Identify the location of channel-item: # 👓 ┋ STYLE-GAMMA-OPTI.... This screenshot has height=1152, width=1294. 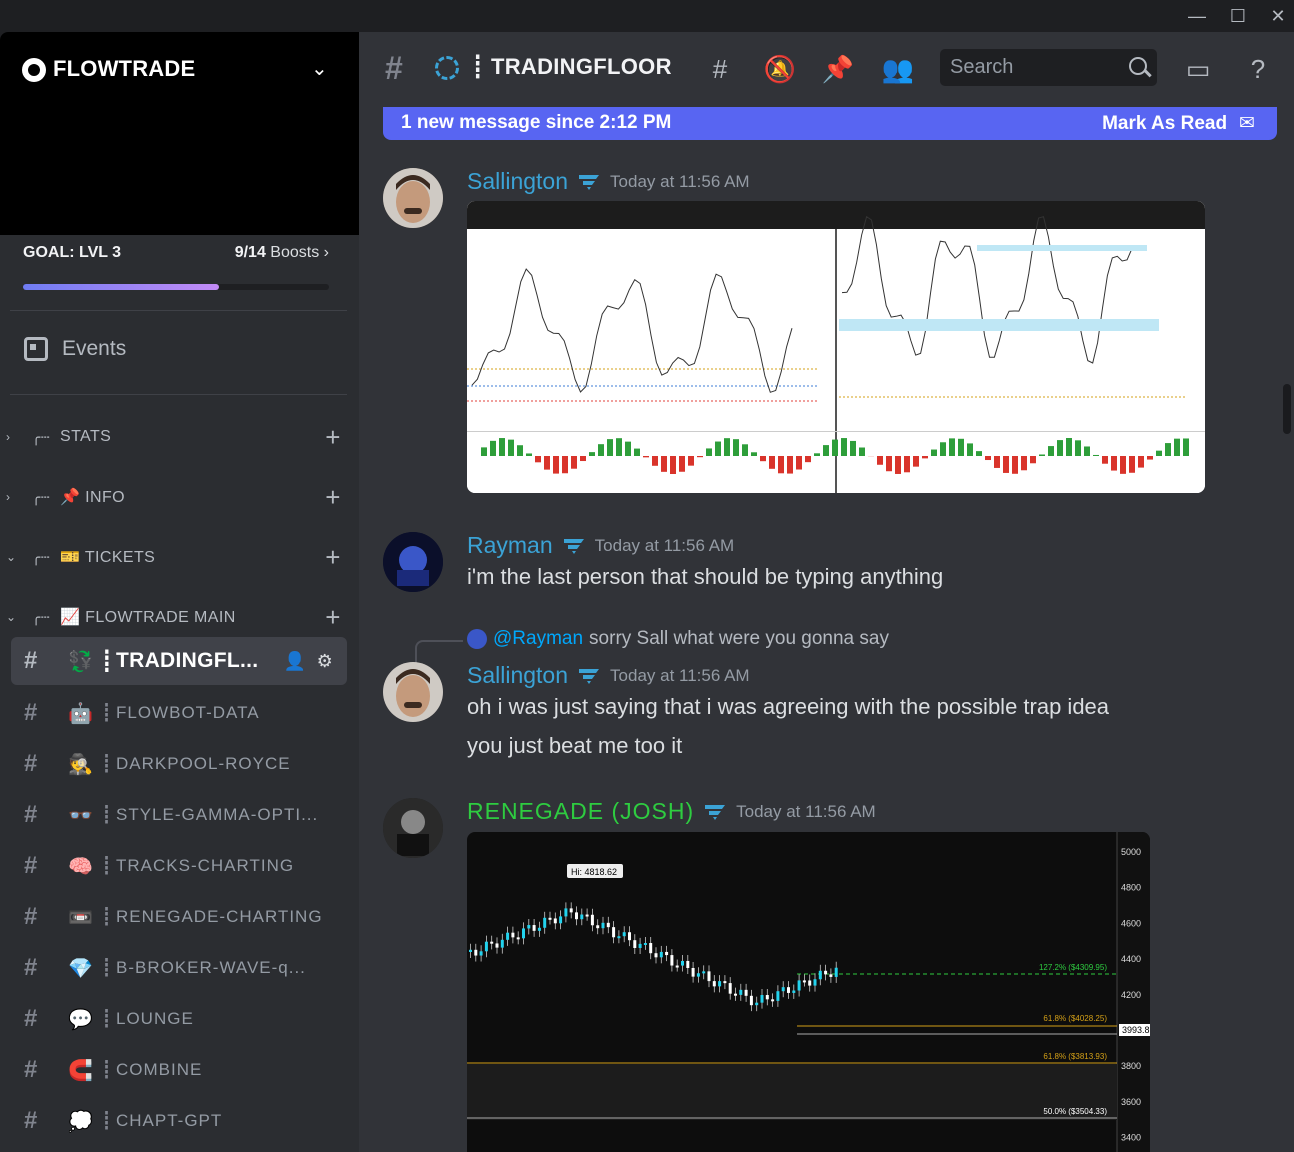
(179, 815).